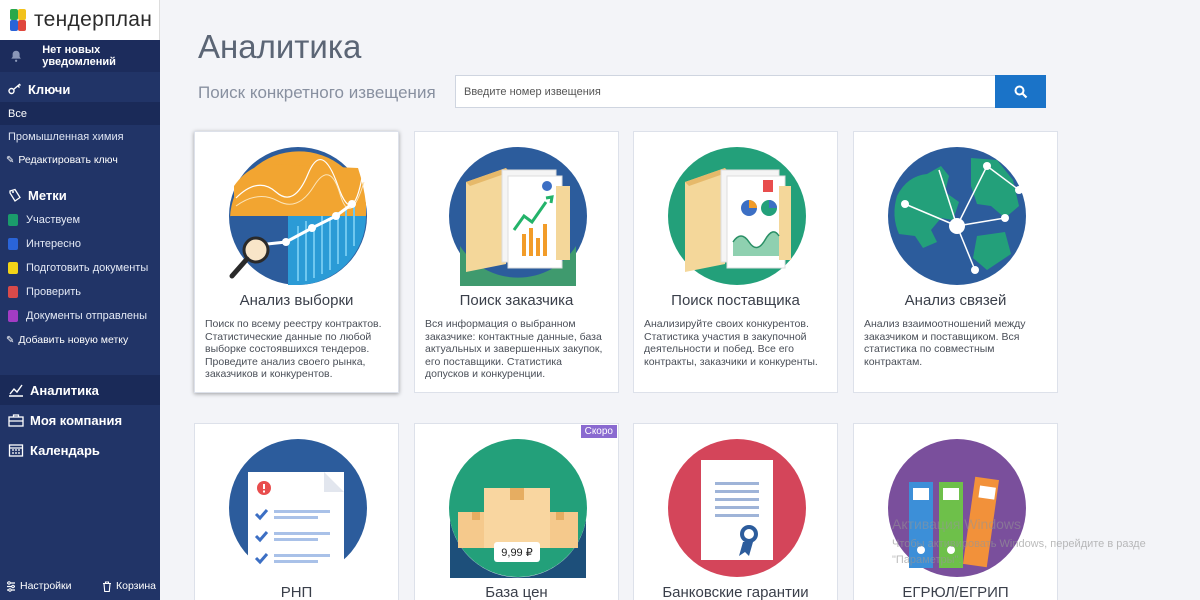 Image resolution: width=1200 pixels, height=600 pixels. I want to click on tags-heading: Метки, so click(80, 195).